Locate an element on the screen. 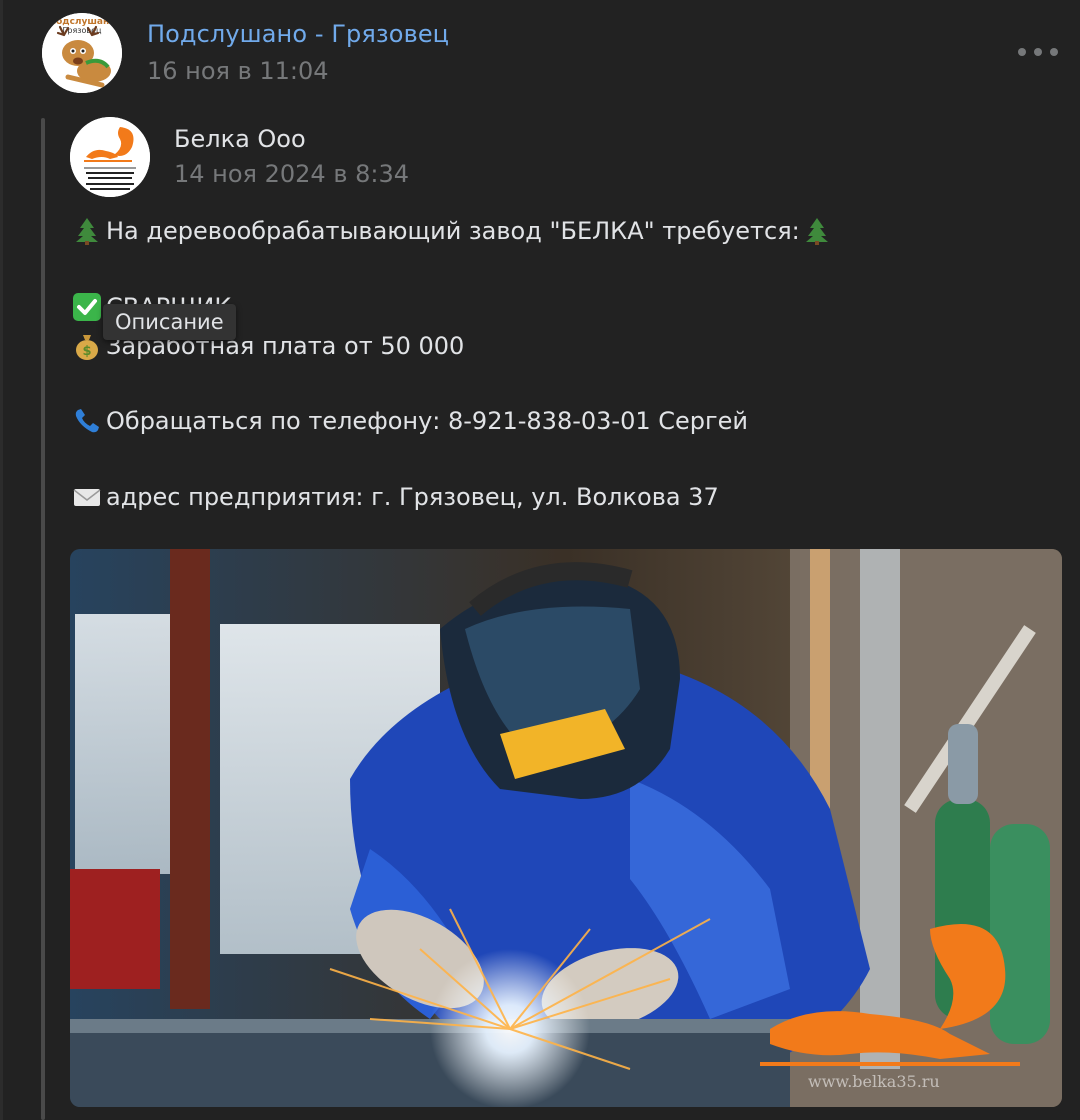 This screenshot has width=1080, height=1120. repost-indicator-bar is located at coordinates (43, 619).